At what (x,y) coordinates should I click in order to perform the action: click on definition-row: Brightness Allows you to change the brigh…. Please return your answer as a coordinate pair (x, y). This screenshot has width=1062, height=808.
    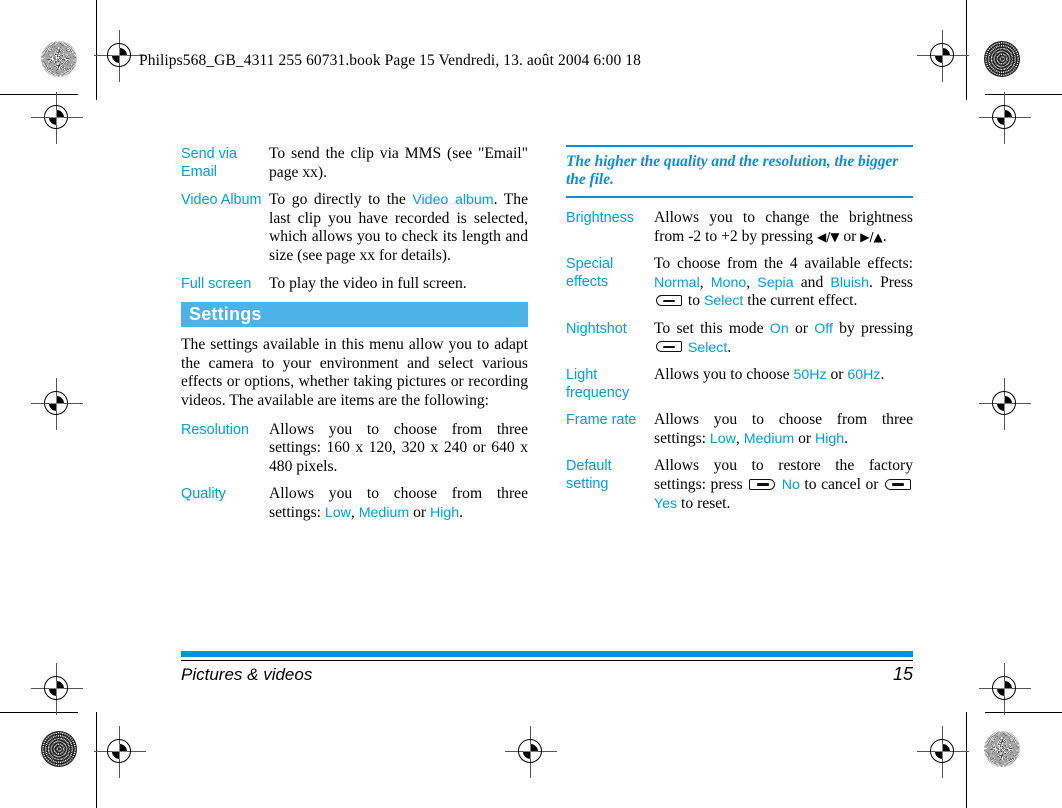
    Looking at the image, I should click on (739, 227).